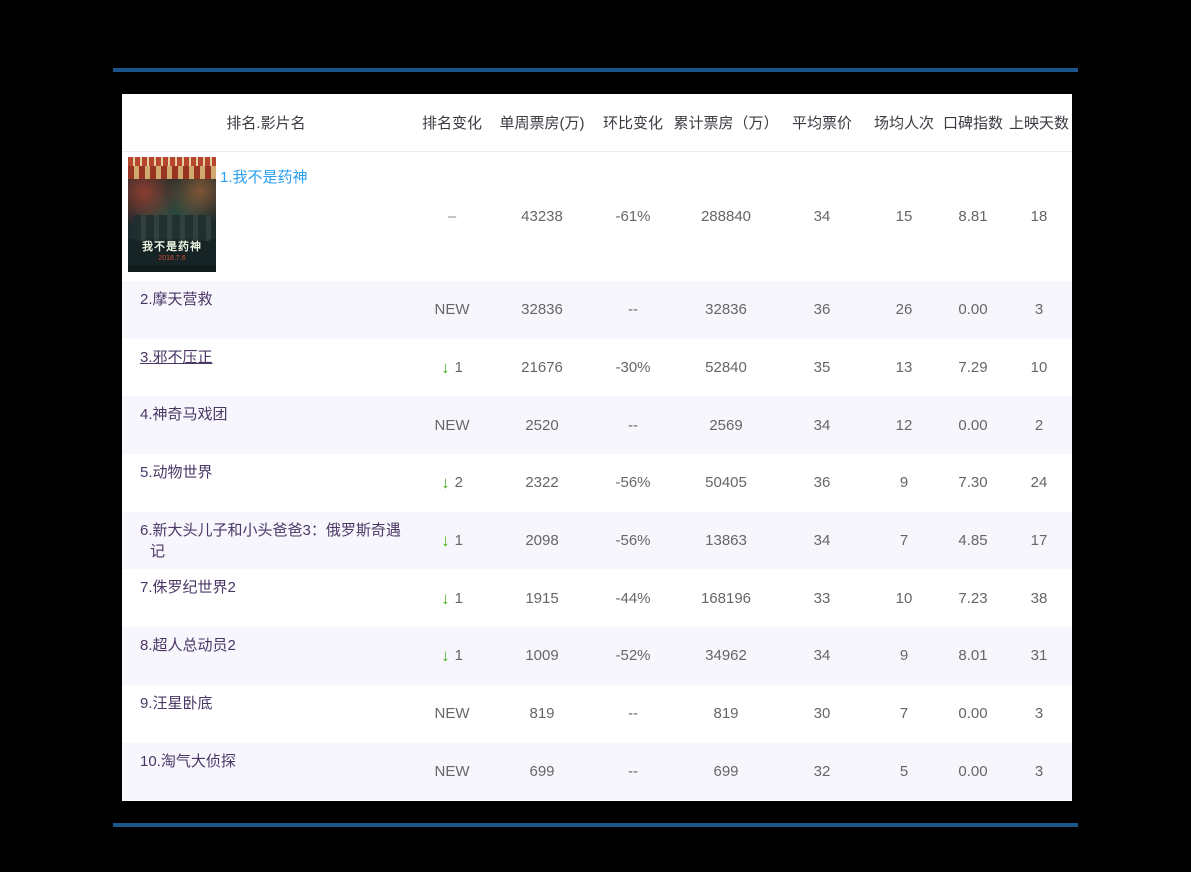  Describe the element at coordinates (266, 123) in the screenshot. I see `header-rank-title: 排名.影片名` at that location.